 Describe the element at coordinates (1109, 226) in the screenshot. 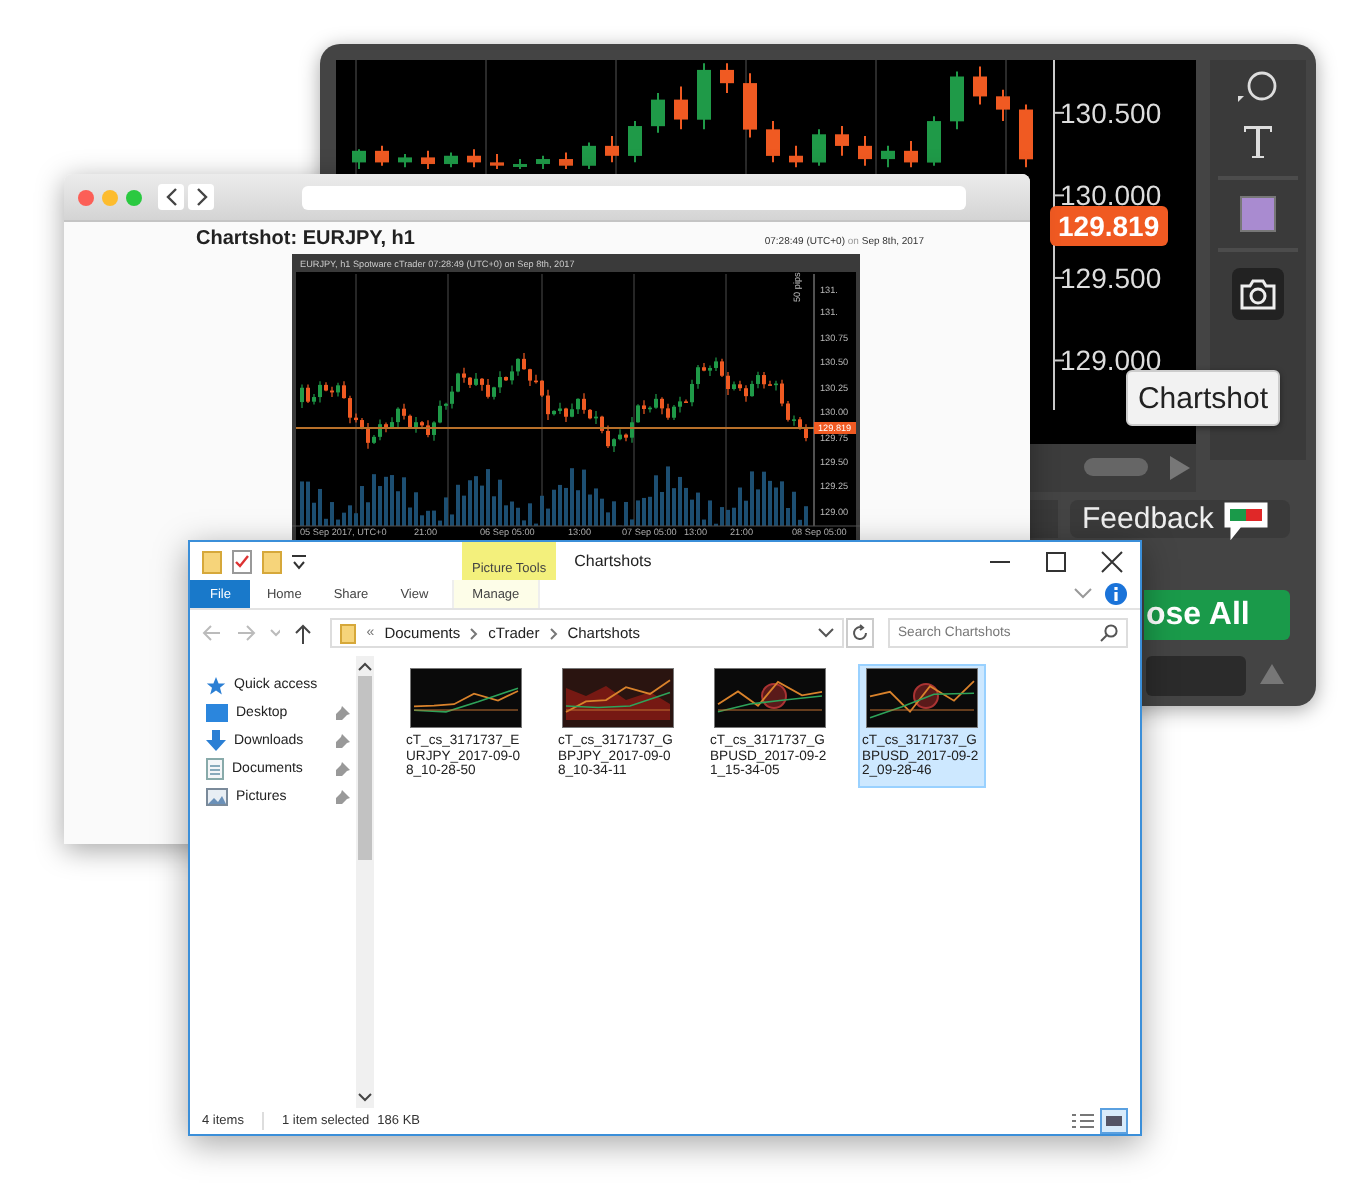

I see `current-price-tag: 129.819` at that location.